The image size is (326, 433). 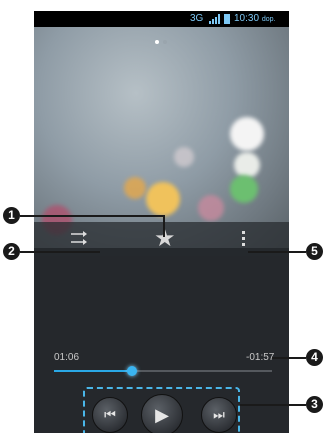 I want to click on progress-thumb, so click(x=132, y=371).